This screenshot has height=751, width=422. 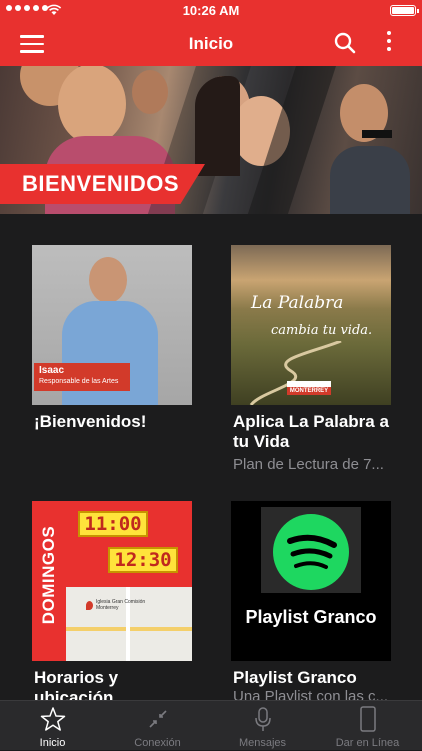 What do you see at coordinates (82, 377) in the screenshot?
I see `thumb-name-tag: Isaac Responsable de las Artes` at bounding box center [82, 377].